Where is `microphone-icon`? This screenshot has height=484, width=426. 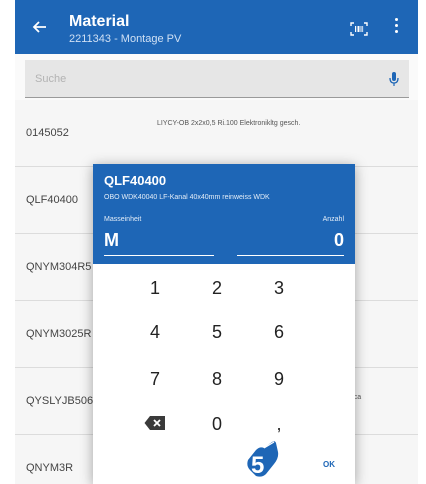 microphone-icon is located at coordinates (394, 79).